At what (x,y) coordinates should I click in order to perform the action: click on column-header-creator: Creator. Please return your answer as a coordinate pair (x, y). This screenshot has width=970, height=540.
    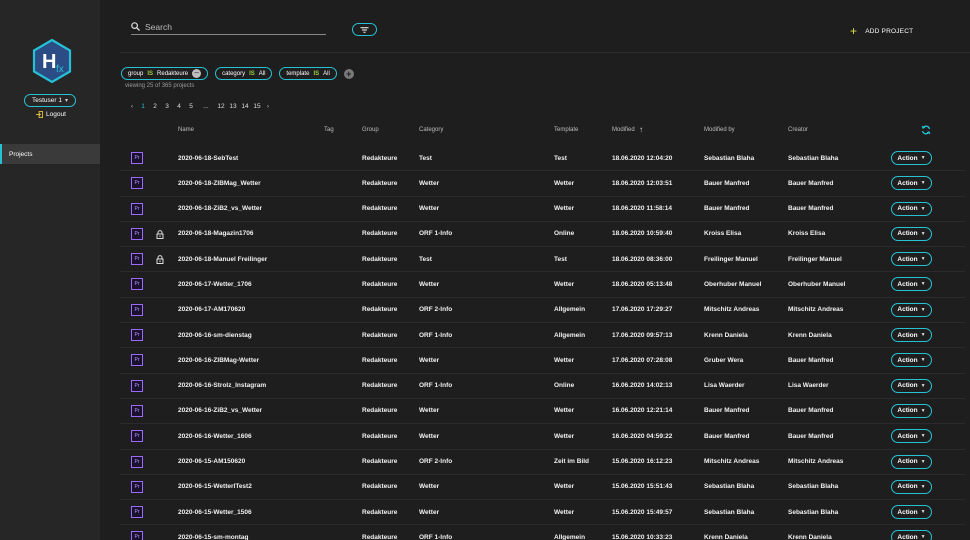
    Looking at the image, I should click on (798, 130).